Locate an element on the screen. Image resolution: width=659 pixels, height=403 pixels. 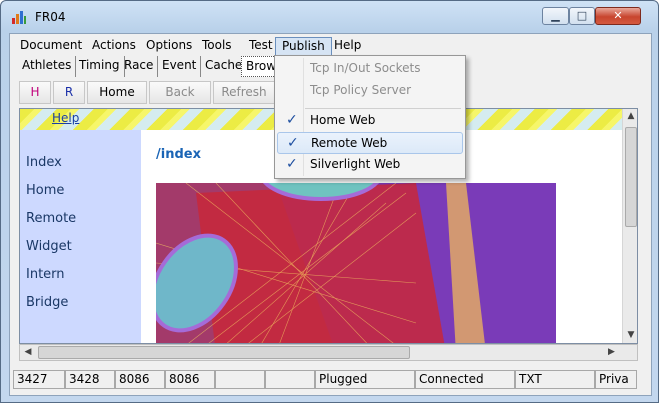
menu-item-remote-web: ✓ Remote Web is located at coordinates (370, 143).